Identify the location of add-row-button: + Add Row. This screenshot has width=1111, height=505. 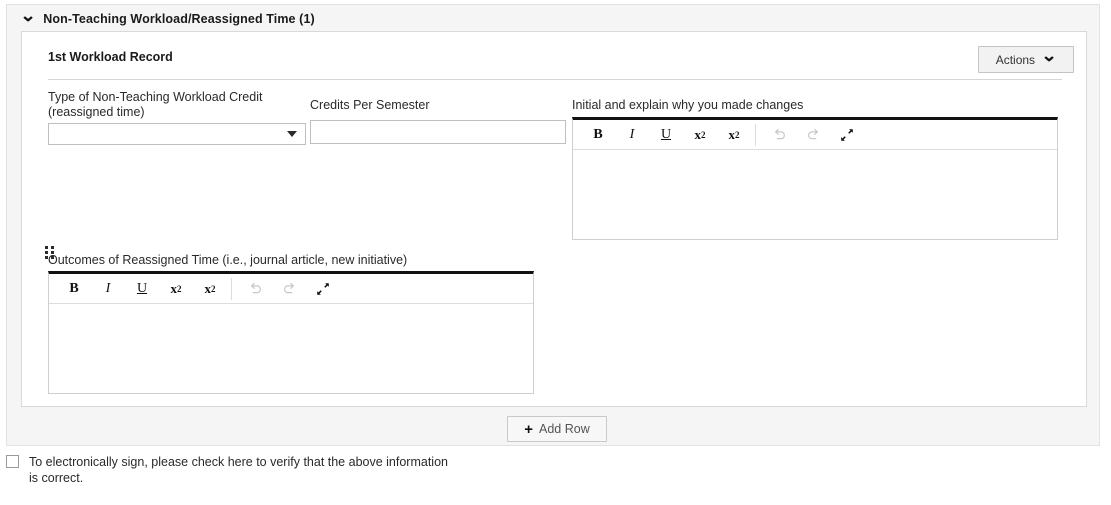
(557, 429).